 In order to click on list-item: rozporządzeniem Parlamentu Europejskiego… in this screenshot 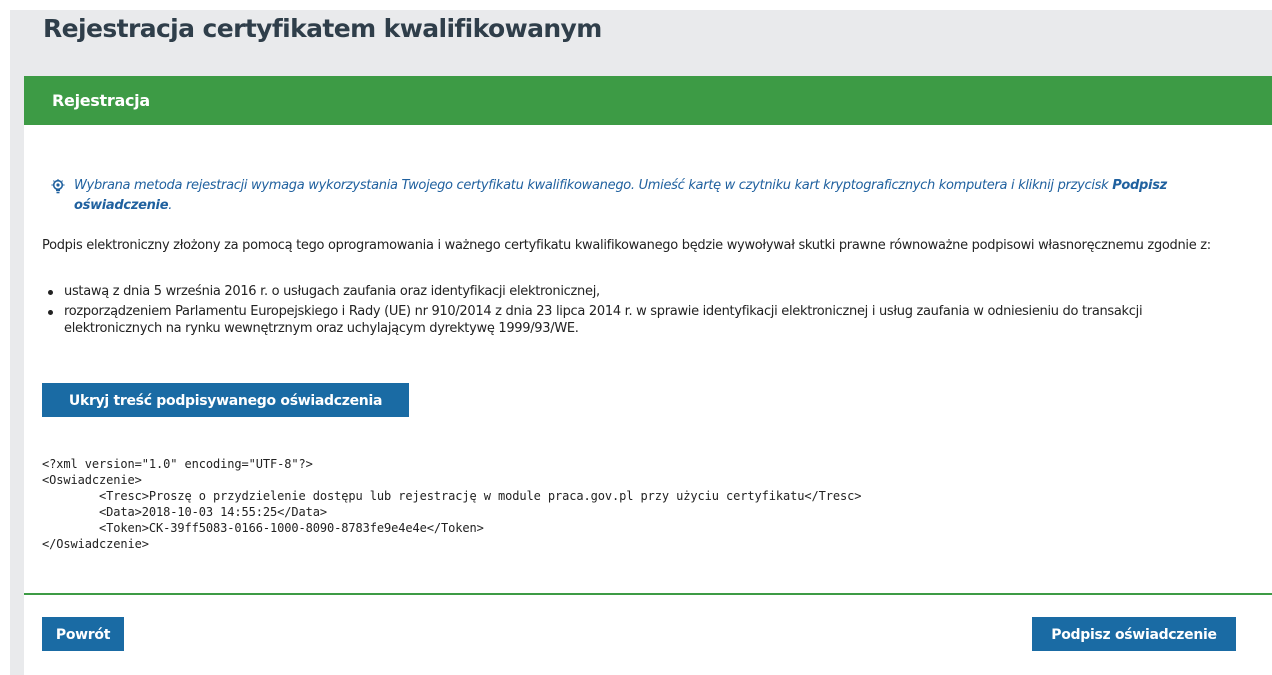, I will do `click(627, 320)`.